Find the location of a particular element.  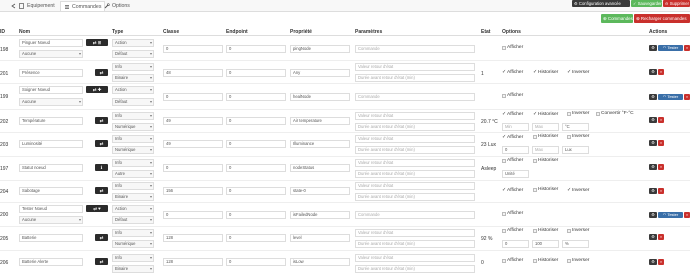

classe-input: 128 is located at coordinates (193, 262).